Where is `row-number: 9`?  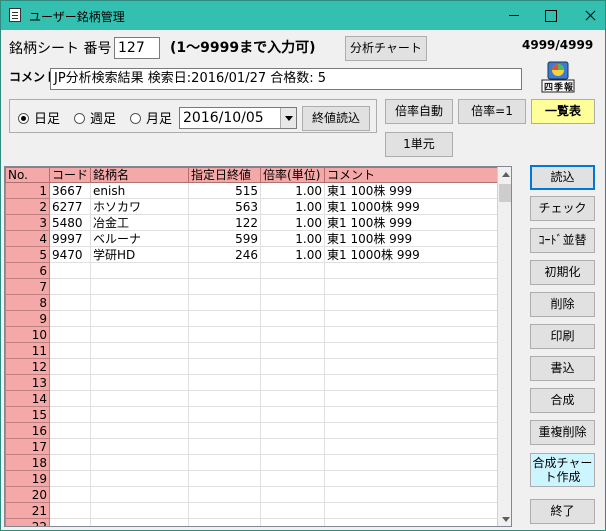
row-number: 9 is located at coordinates (27, 318).